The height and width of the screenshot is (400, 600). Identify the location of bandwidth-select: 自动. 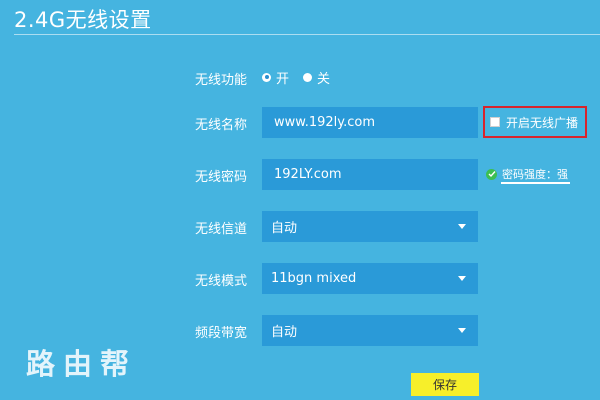
(370, 330).